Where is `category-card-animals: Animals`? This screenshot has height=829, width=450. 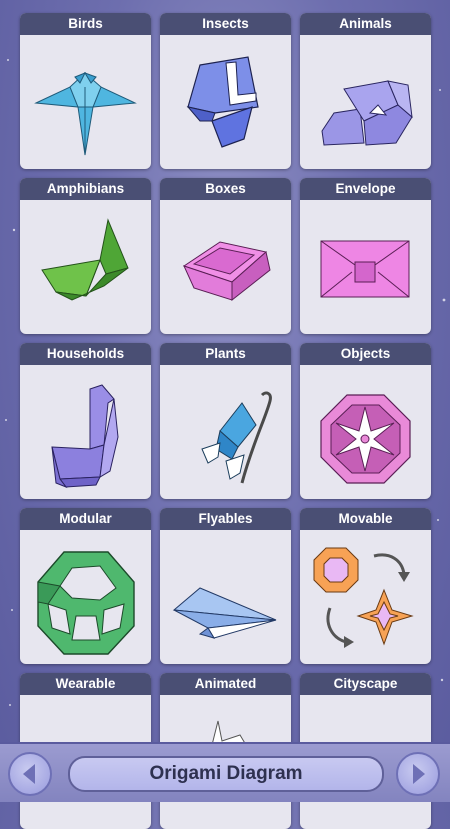
category-card-animals: Animals is located at coordinates (365, 91).